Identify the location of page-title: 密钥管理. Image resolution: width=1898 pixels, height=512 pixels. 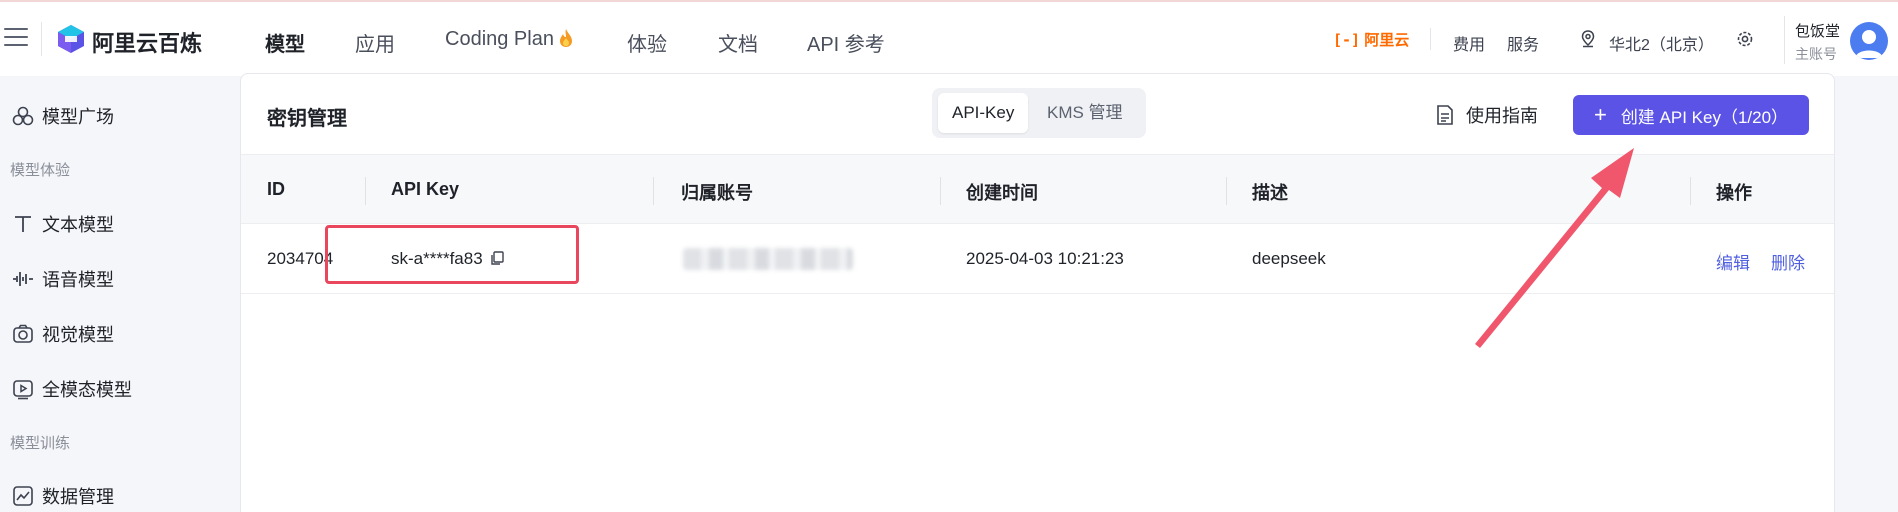
(307, 119).